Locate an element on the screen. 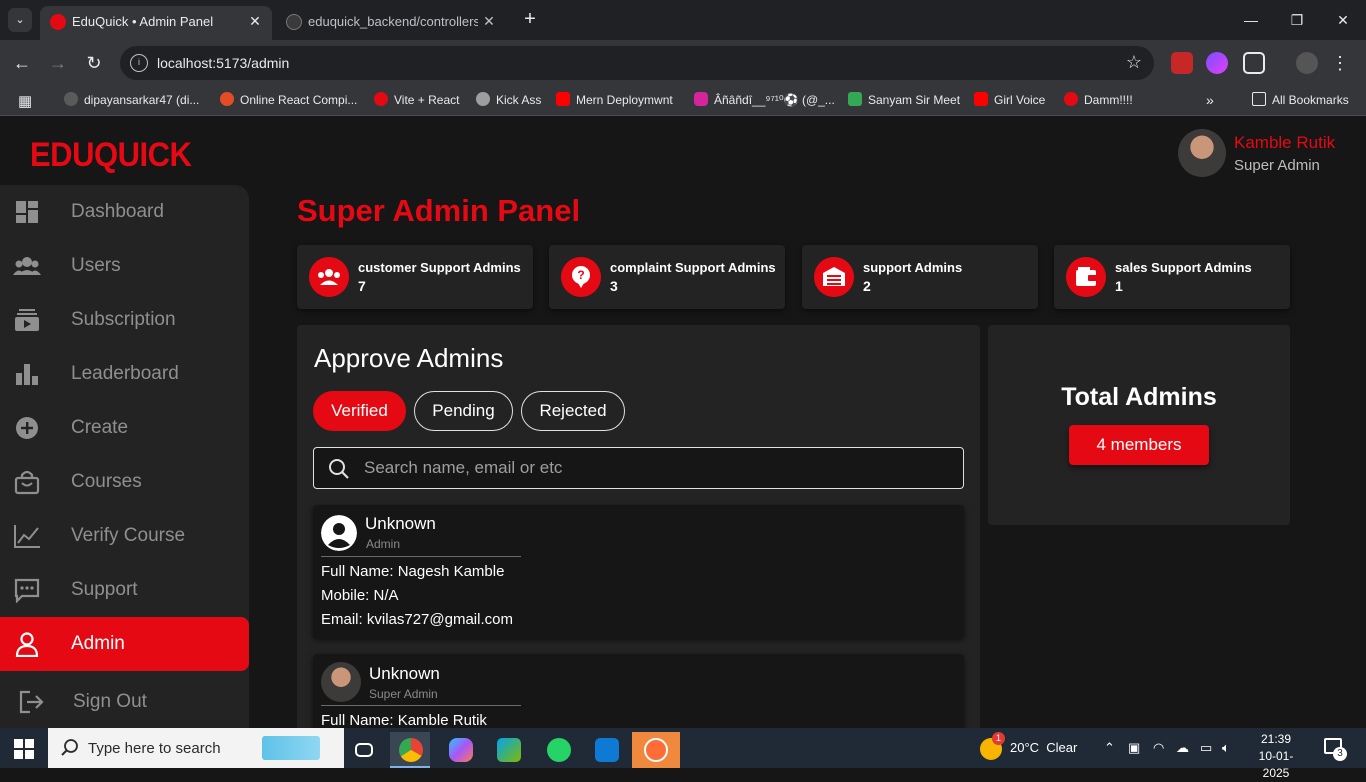  sidebar-item-subscription: Subscription is located at coordinates (124, 320).